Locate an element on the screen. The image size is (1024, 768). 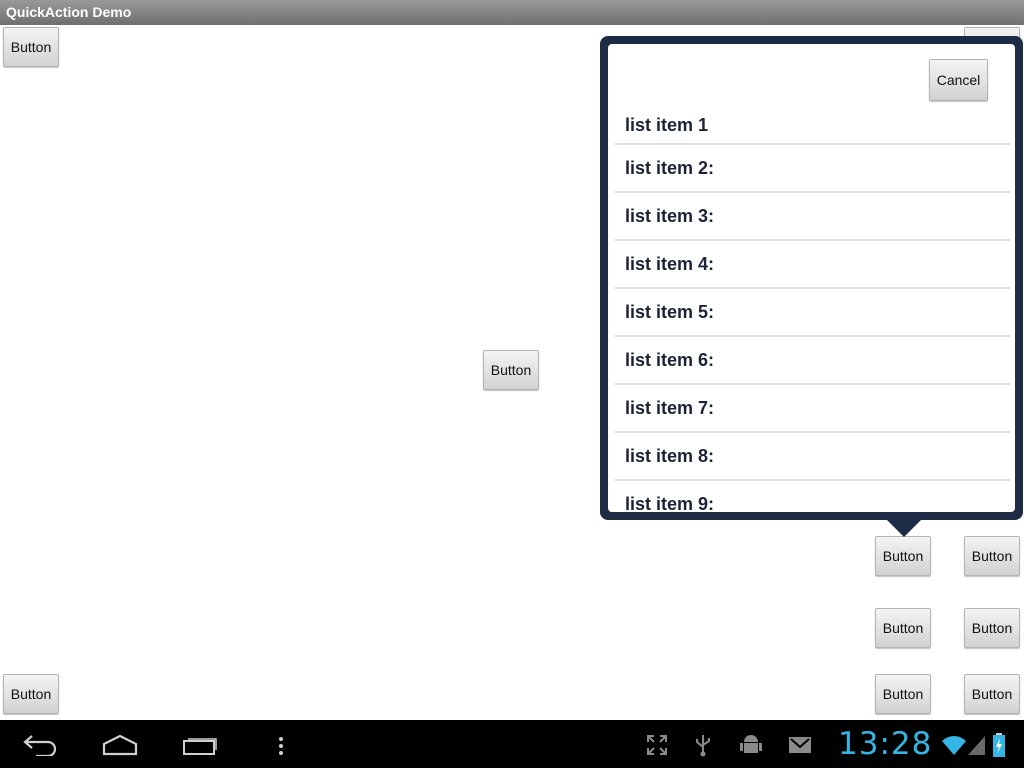
back-icon is located at coordinates (40, 746).